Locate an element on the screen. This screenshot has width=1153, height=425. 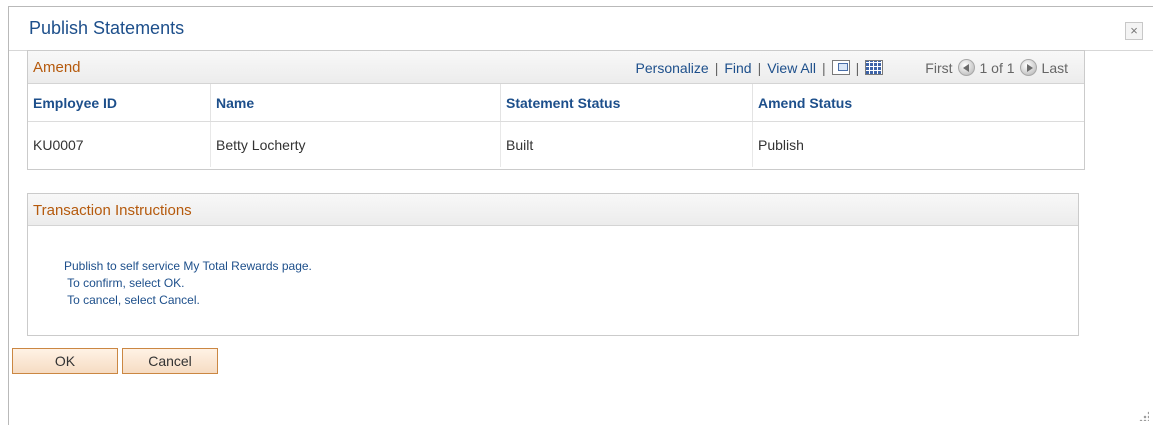
cell-amend-status: Publish is located at coordinates (781, 144).